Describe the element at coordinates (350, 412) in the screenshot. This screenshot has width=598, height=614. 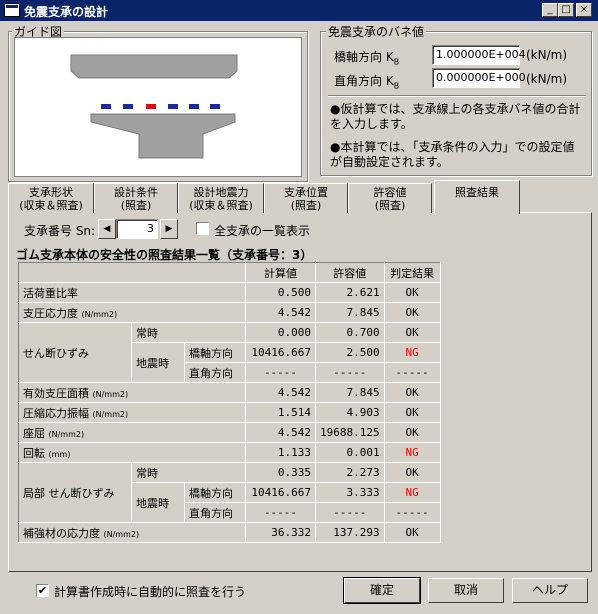
I see `allow-value: 4.903` at that location.